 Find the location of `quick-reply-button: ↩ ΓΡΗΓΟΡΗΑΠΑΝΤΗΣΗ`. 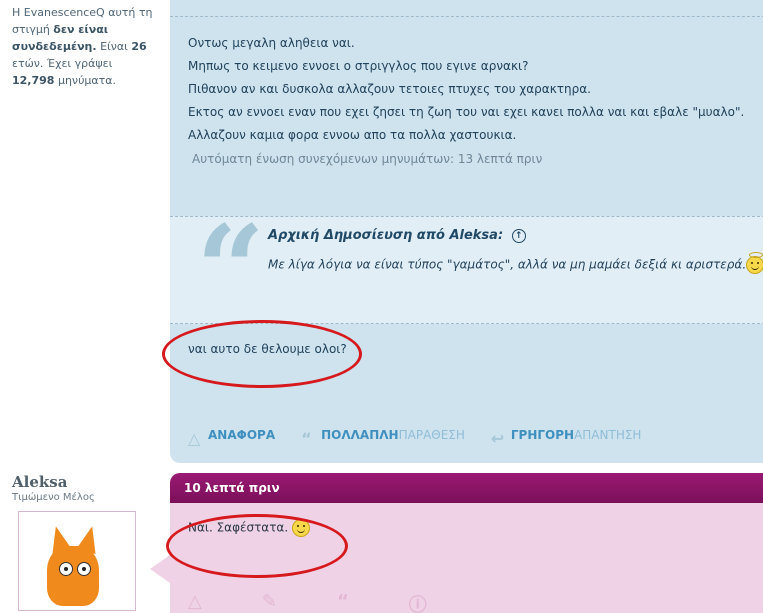

quick-reply-button: ↩ ΓΡΗΓΟΡΗΑΠΑΝΤΗΣΗ is located at coordinates (566, 438).